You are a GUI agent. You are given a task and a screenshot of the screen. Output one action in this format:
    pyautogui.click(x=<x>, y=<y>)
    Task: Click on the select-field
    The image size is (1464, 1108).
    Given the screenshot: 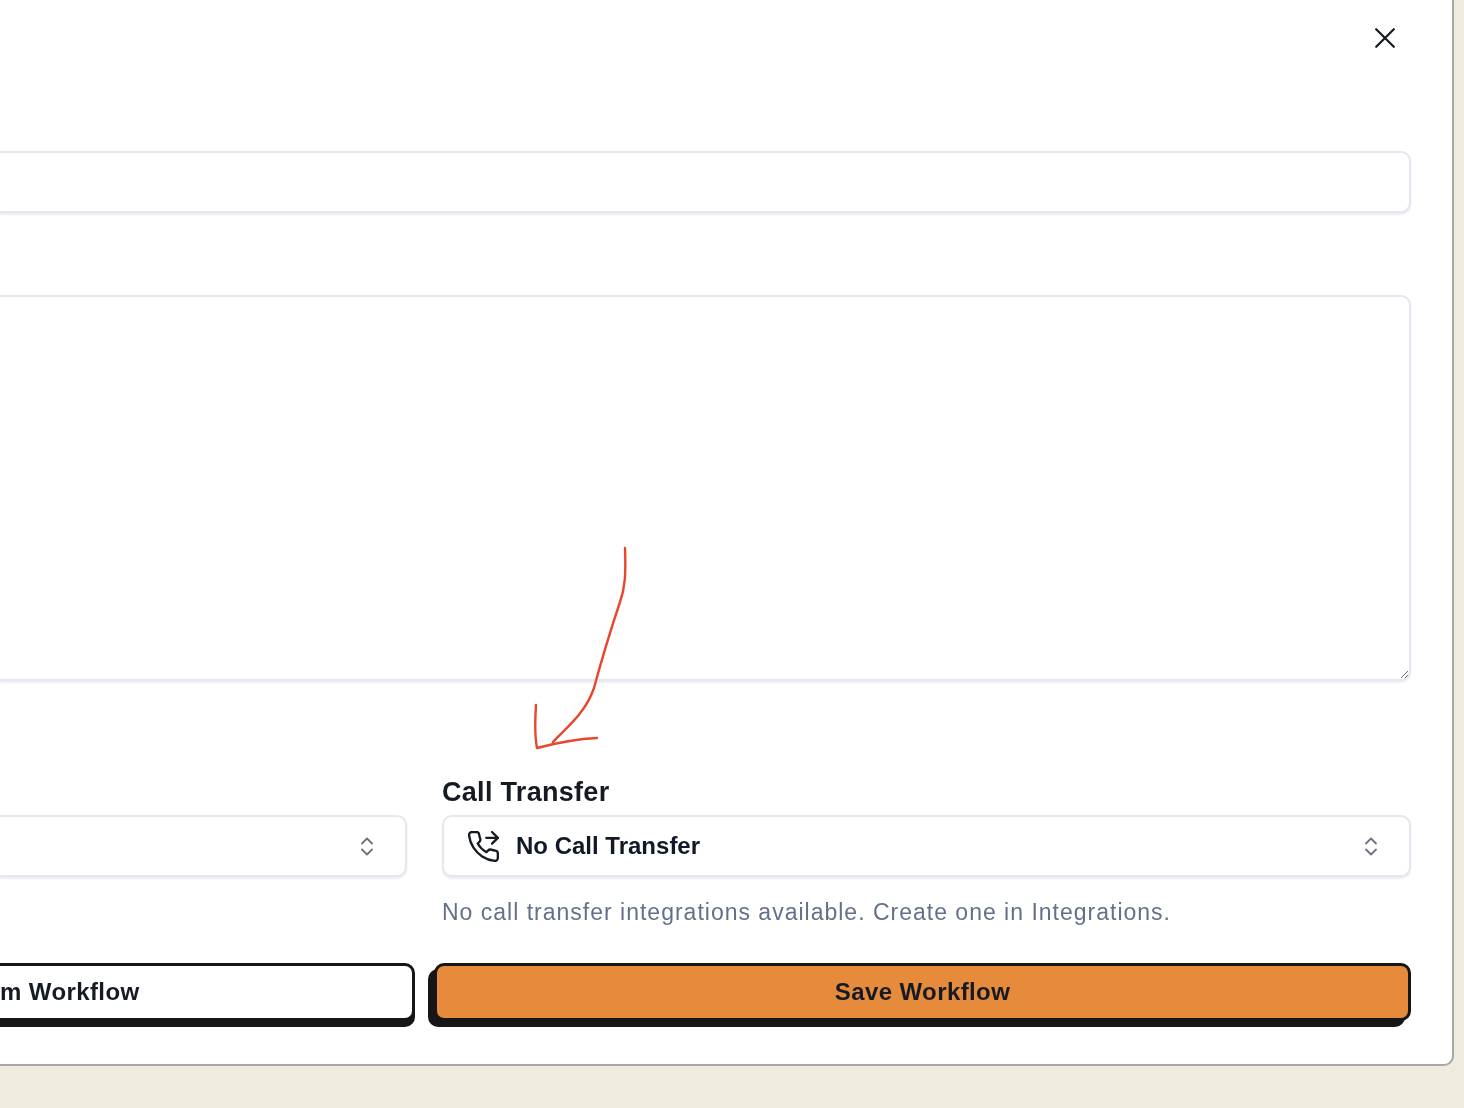 What is the action you would take?
    pyautogui.click(x=203, y=846)
    